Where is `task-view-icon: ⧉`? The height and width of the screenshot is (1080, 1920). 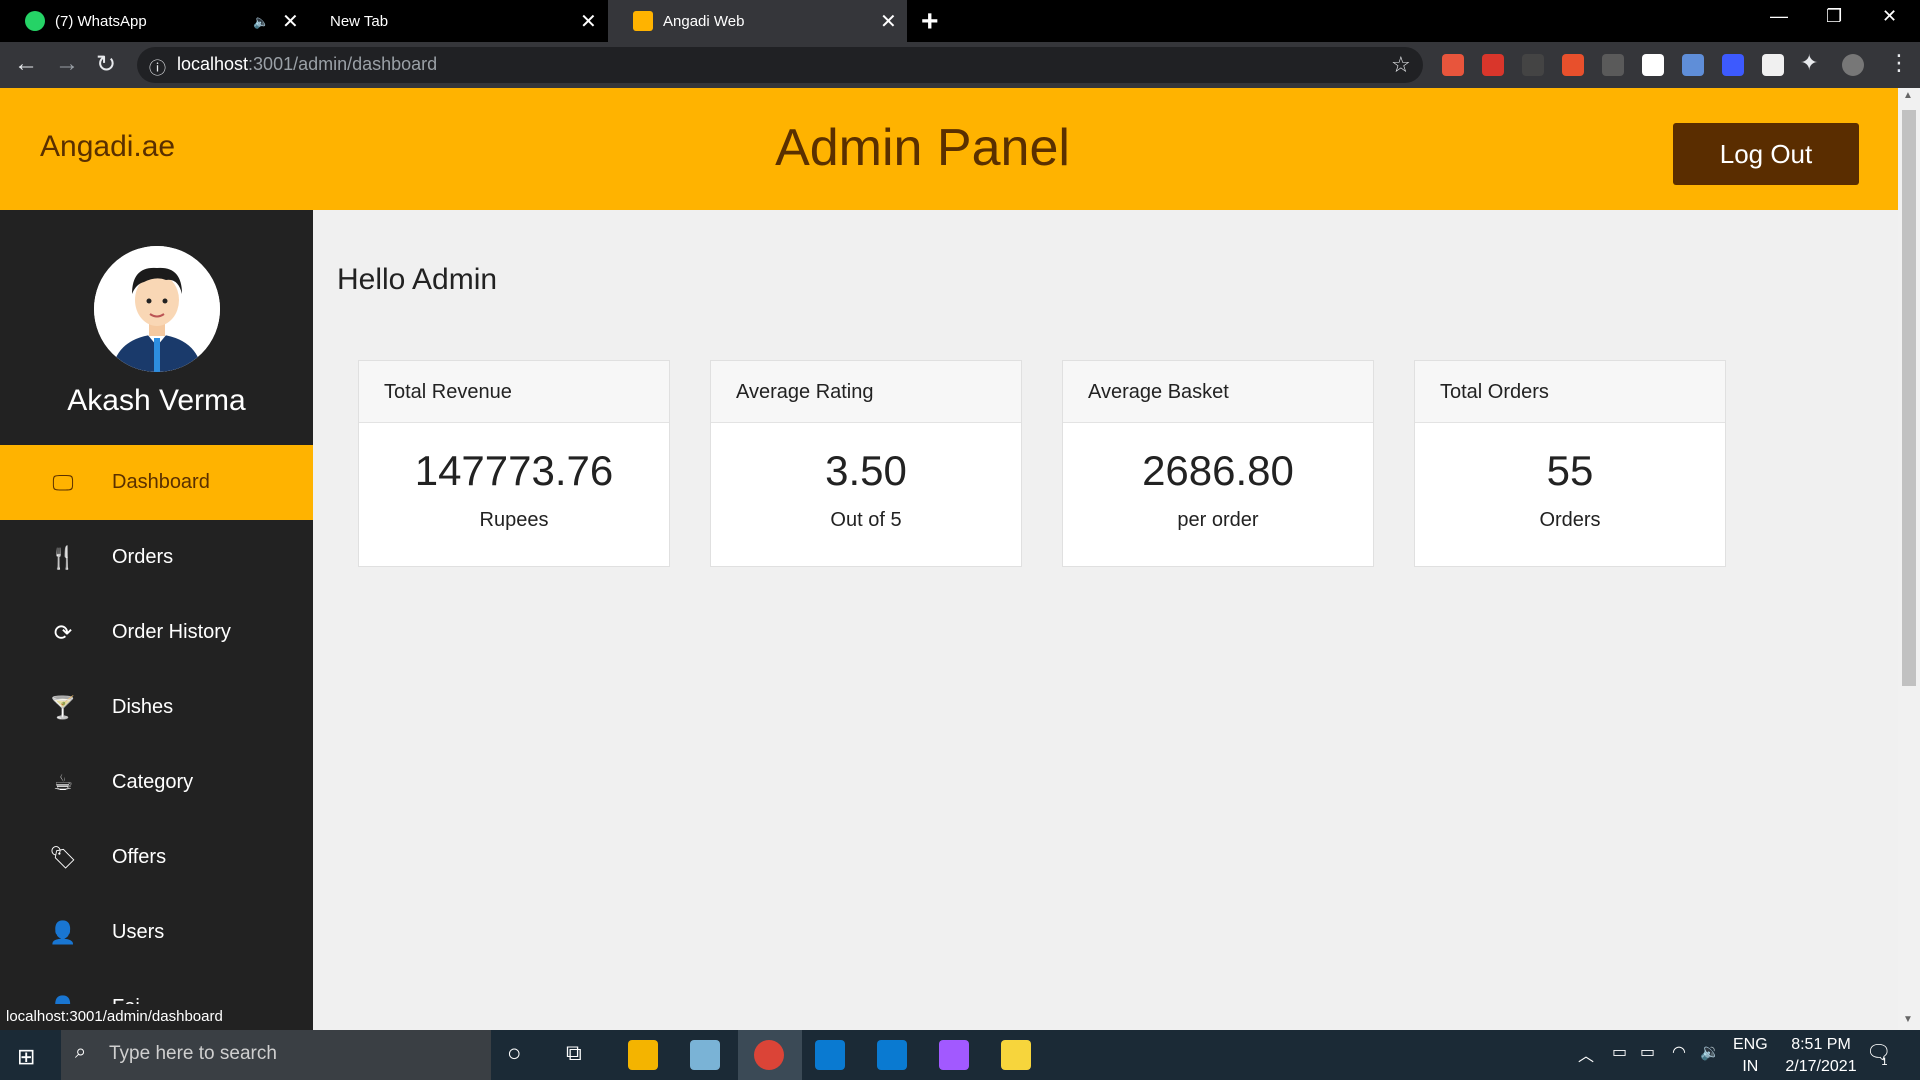 task-view-icon: ⧉ is located at coordinates (574, 1053).